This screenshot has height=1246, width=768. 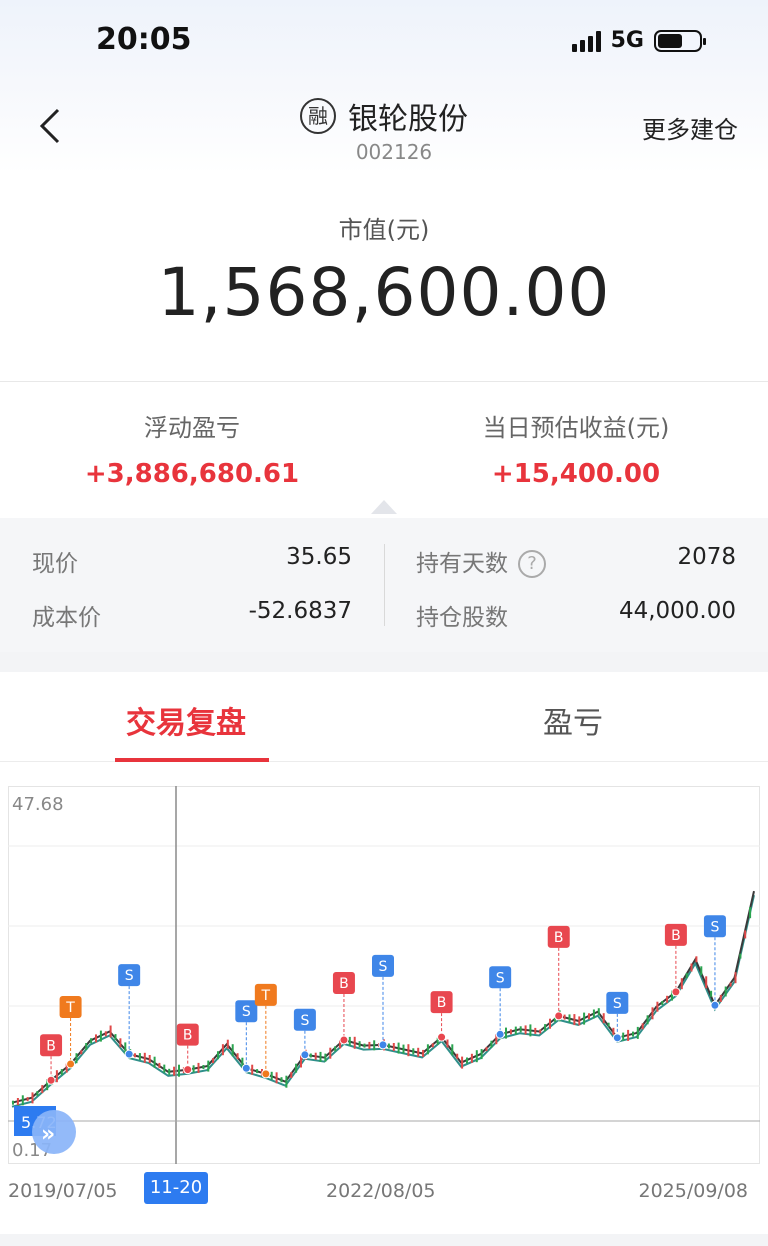 What do you see at coordinates (192, 428) in the screenshot?
I see `floating-pnl-label: 浮动盈亏` at bounding box center [192, 428].